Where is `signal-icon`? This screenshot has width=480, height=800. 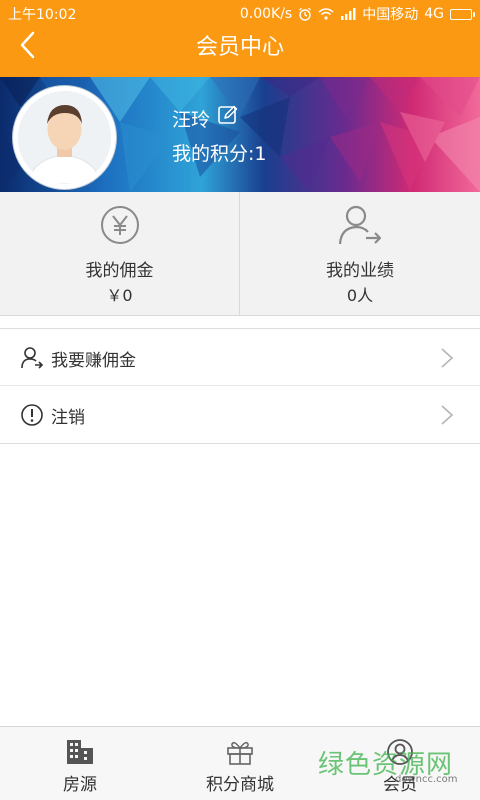 signal-icon is located at coordinates (348, 14).